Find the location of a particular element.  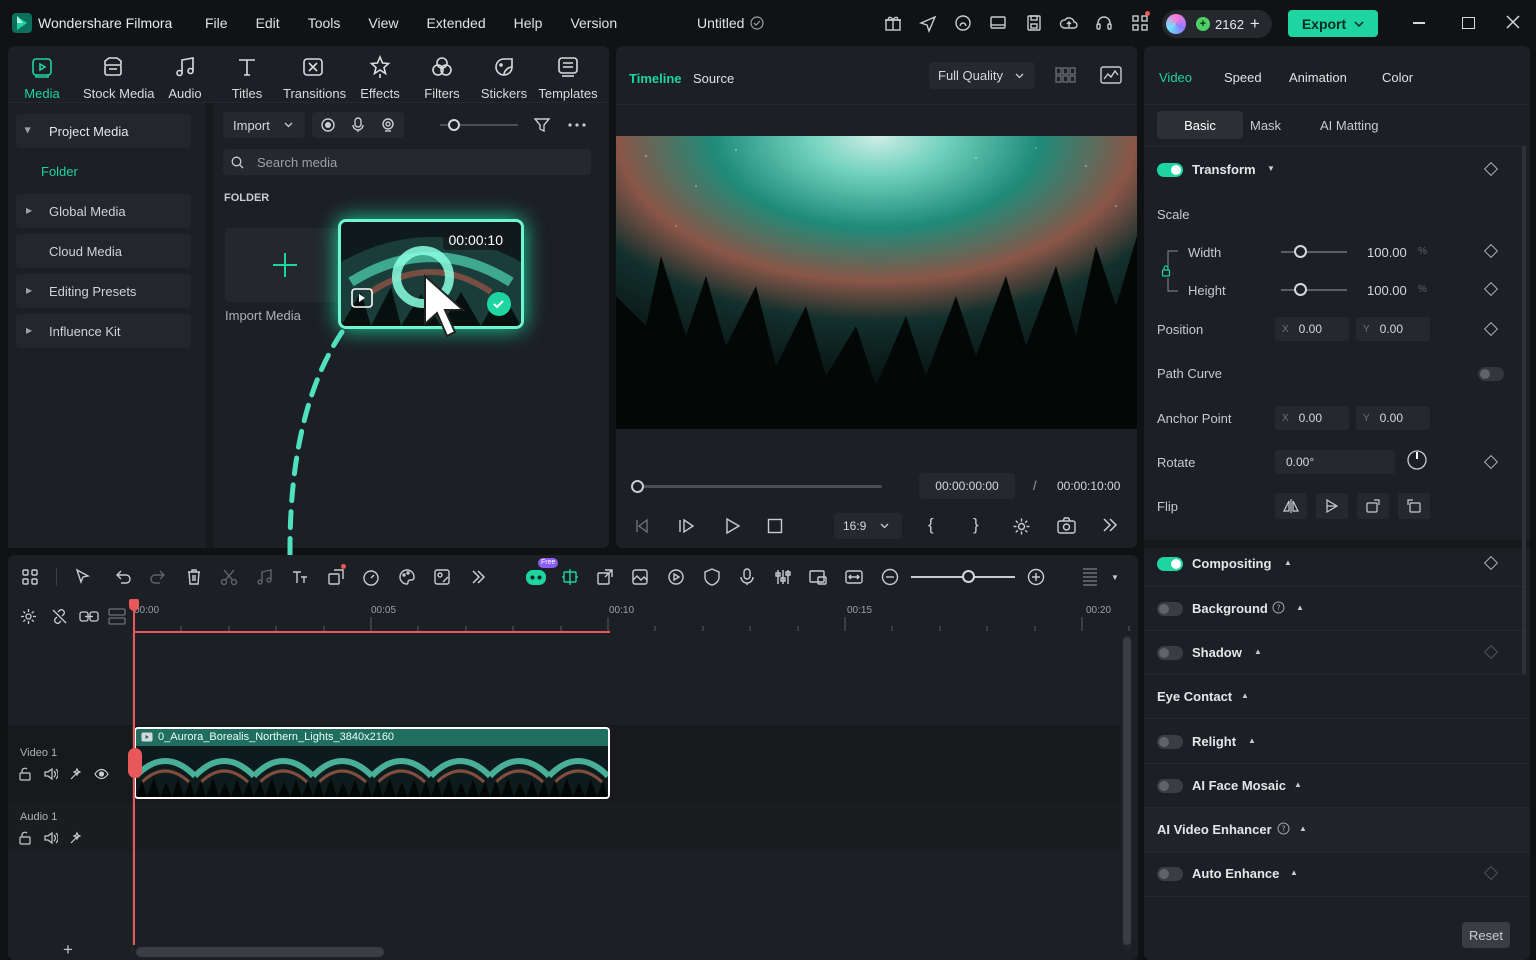

anchor-x-input: X 0.00 is located at coordinates (1312, 418).